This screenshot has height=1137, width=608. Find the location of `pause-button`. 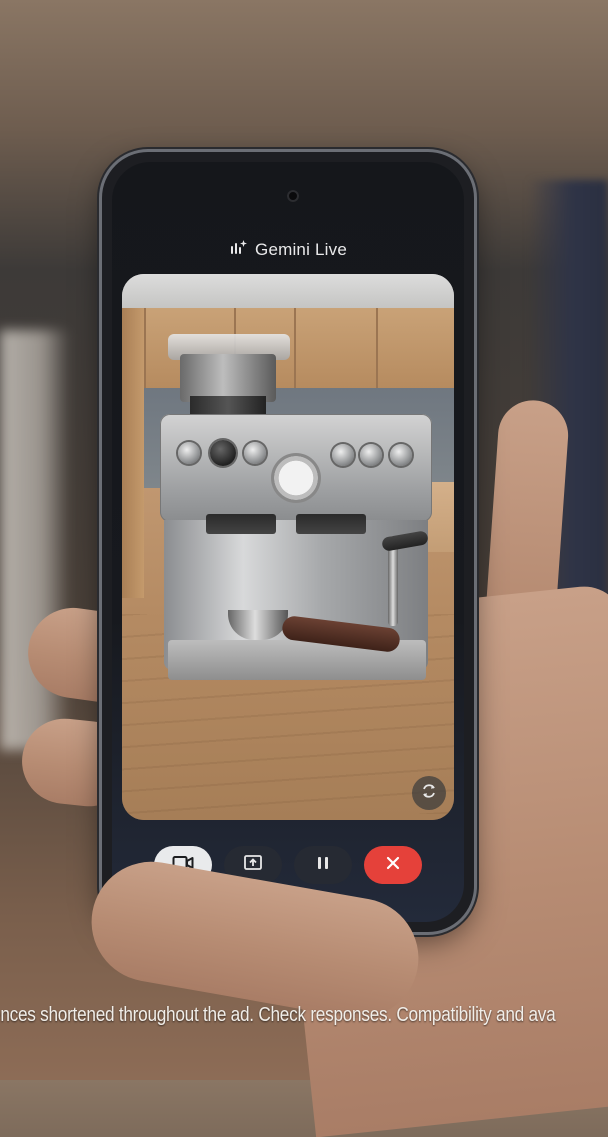

pause-button is located at coordinates (323, 865).